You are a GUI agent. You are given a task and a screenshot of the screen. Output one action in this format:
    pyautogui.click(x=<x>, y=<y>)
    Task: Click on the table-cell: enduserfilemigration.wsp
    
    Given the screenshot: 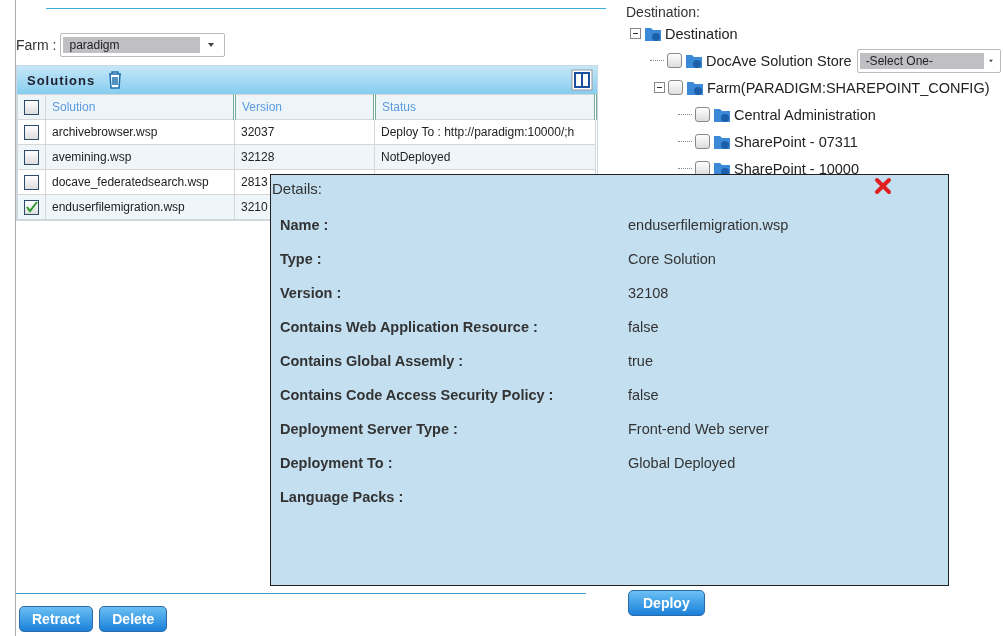 What is the action you would take?
    pyautogui.click(x=140, y=207)
    